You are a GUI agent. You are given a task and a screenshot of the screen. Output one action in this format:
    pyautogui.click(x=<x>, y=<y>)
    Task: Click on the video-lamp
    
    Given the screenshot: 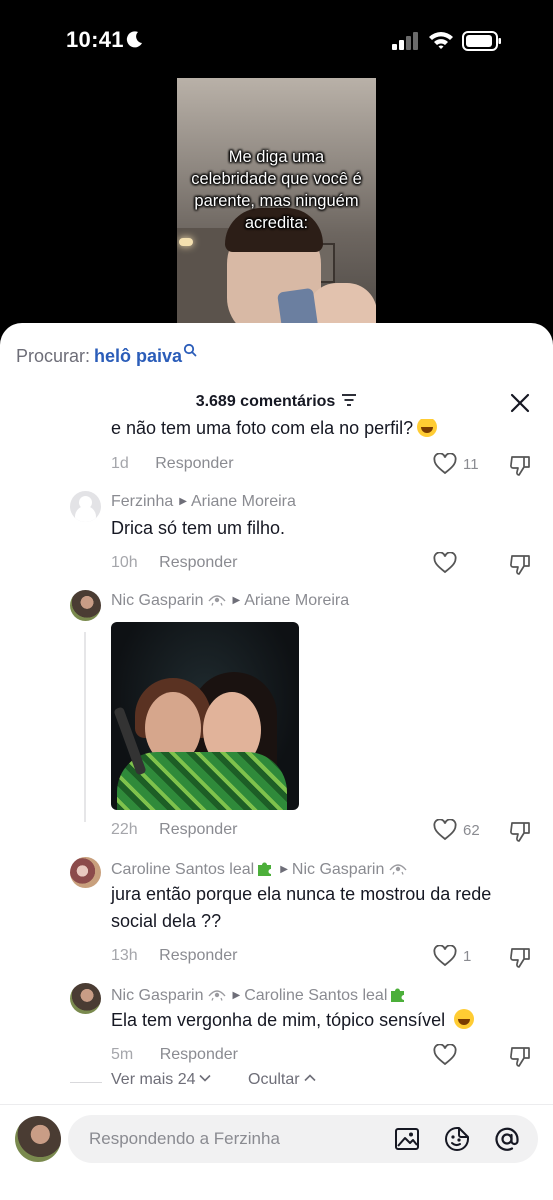 What is the action you would take?
    pyautogui.click(x=186, y=242)
    